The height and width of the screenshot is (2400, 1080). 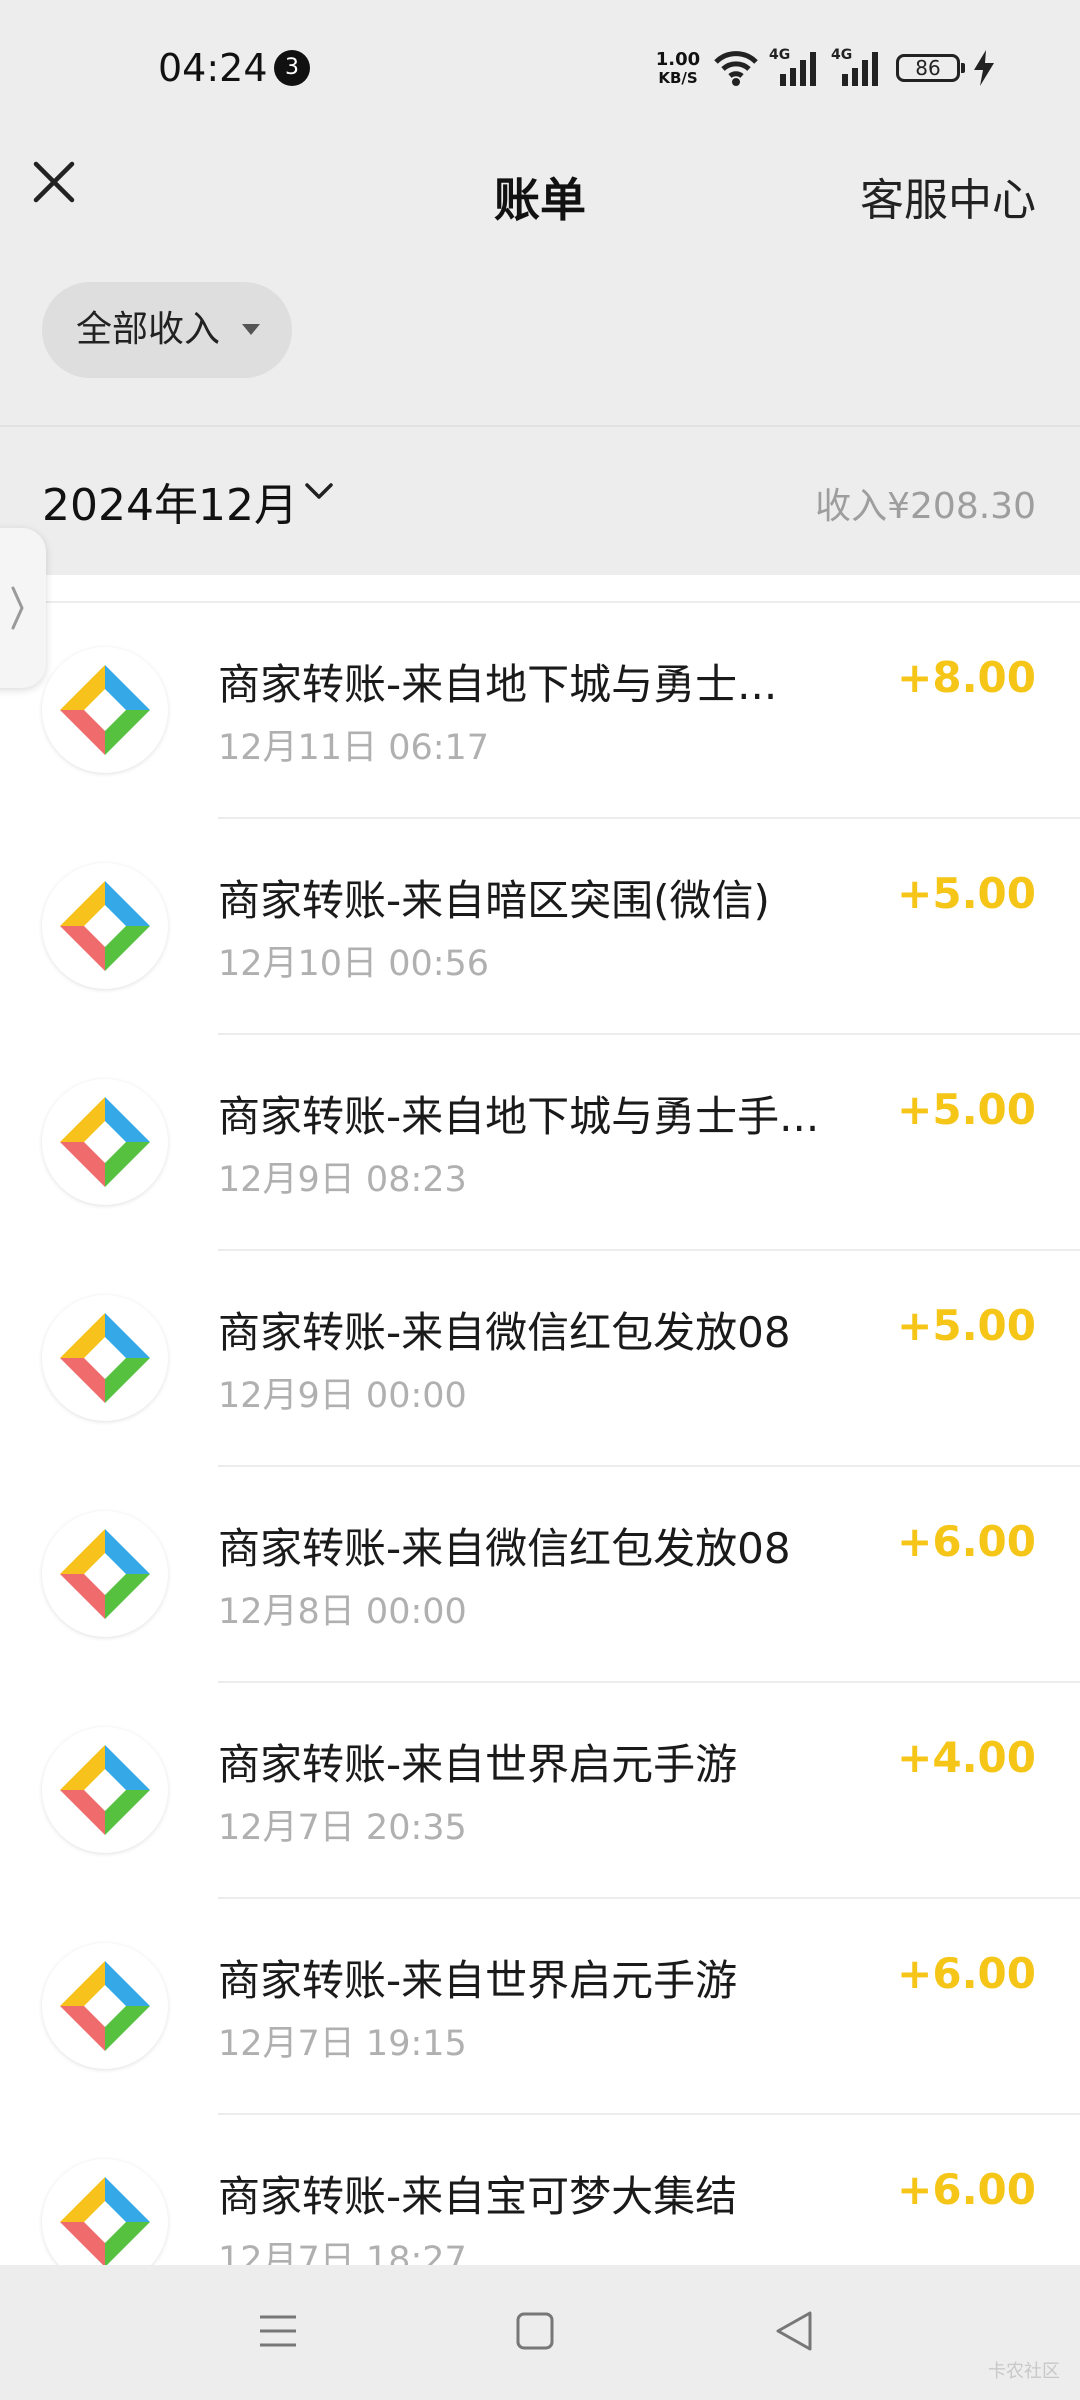 I want to click on month-summary-bar: 2024年12月 收入¥208.30, so click(x=540, y=501).